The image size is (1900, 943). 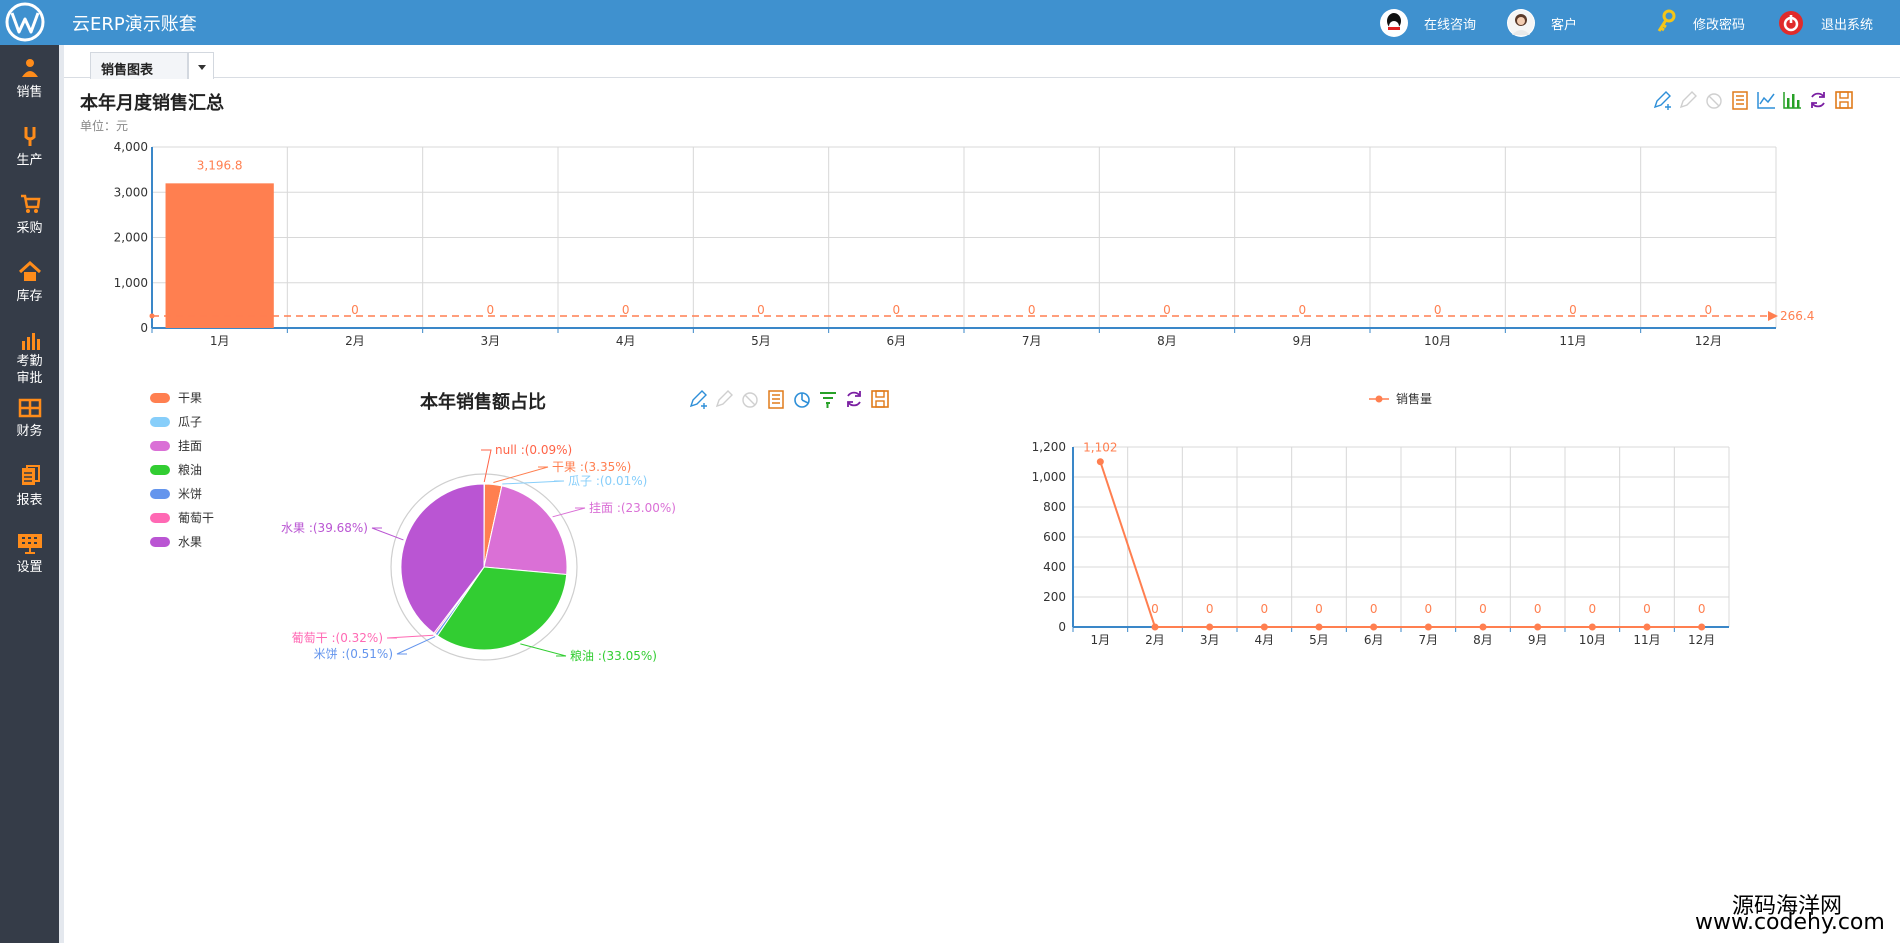 I want to click on y-tick-label: 1,000, so click(x=131, y=283).